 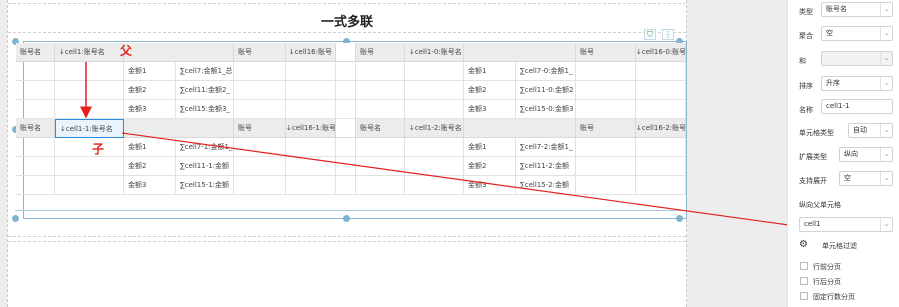 I want to click on sort-select: 升序 ⌄, so click(x=857, y=83).